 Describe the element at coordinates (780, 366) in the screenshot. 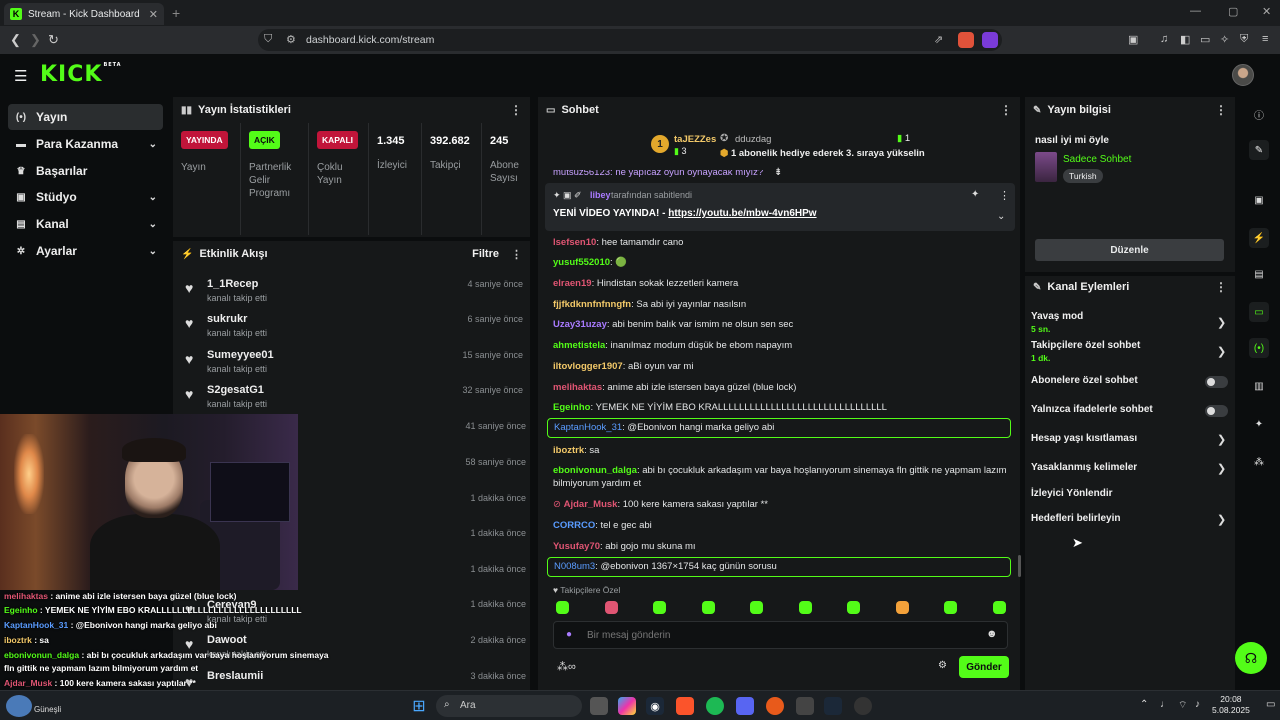

I see `chat-message: iltovlogger1907: aBi oyun var mi` at that location.